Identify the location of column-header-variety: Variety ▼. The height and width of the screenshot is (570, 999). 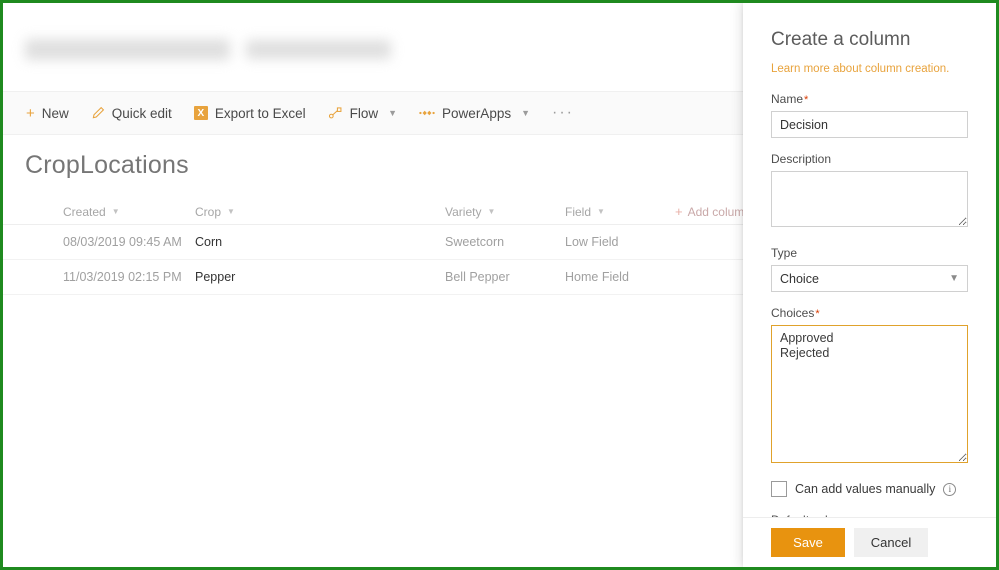
(505, 212).